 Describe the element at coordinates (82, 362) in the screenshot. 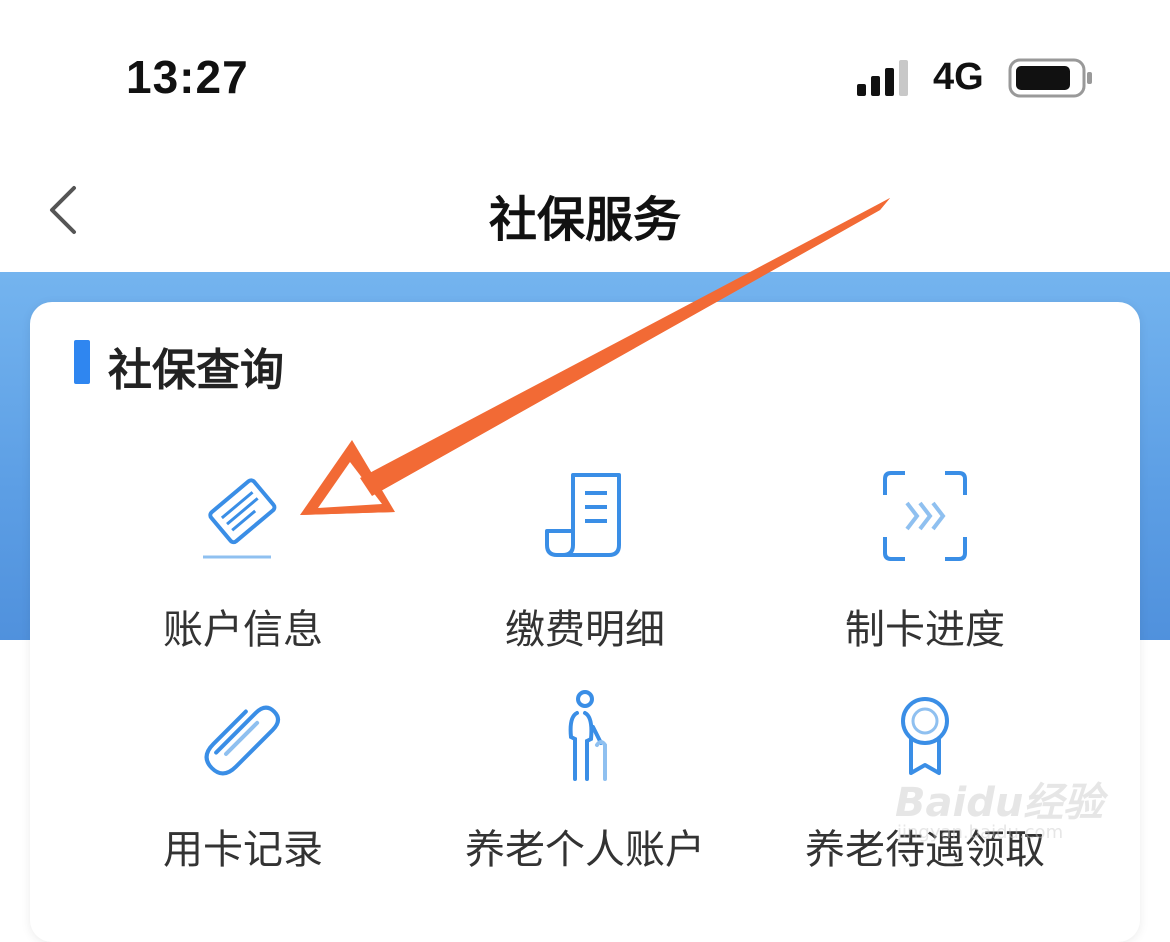

I see `section-accent-bar` at that location.